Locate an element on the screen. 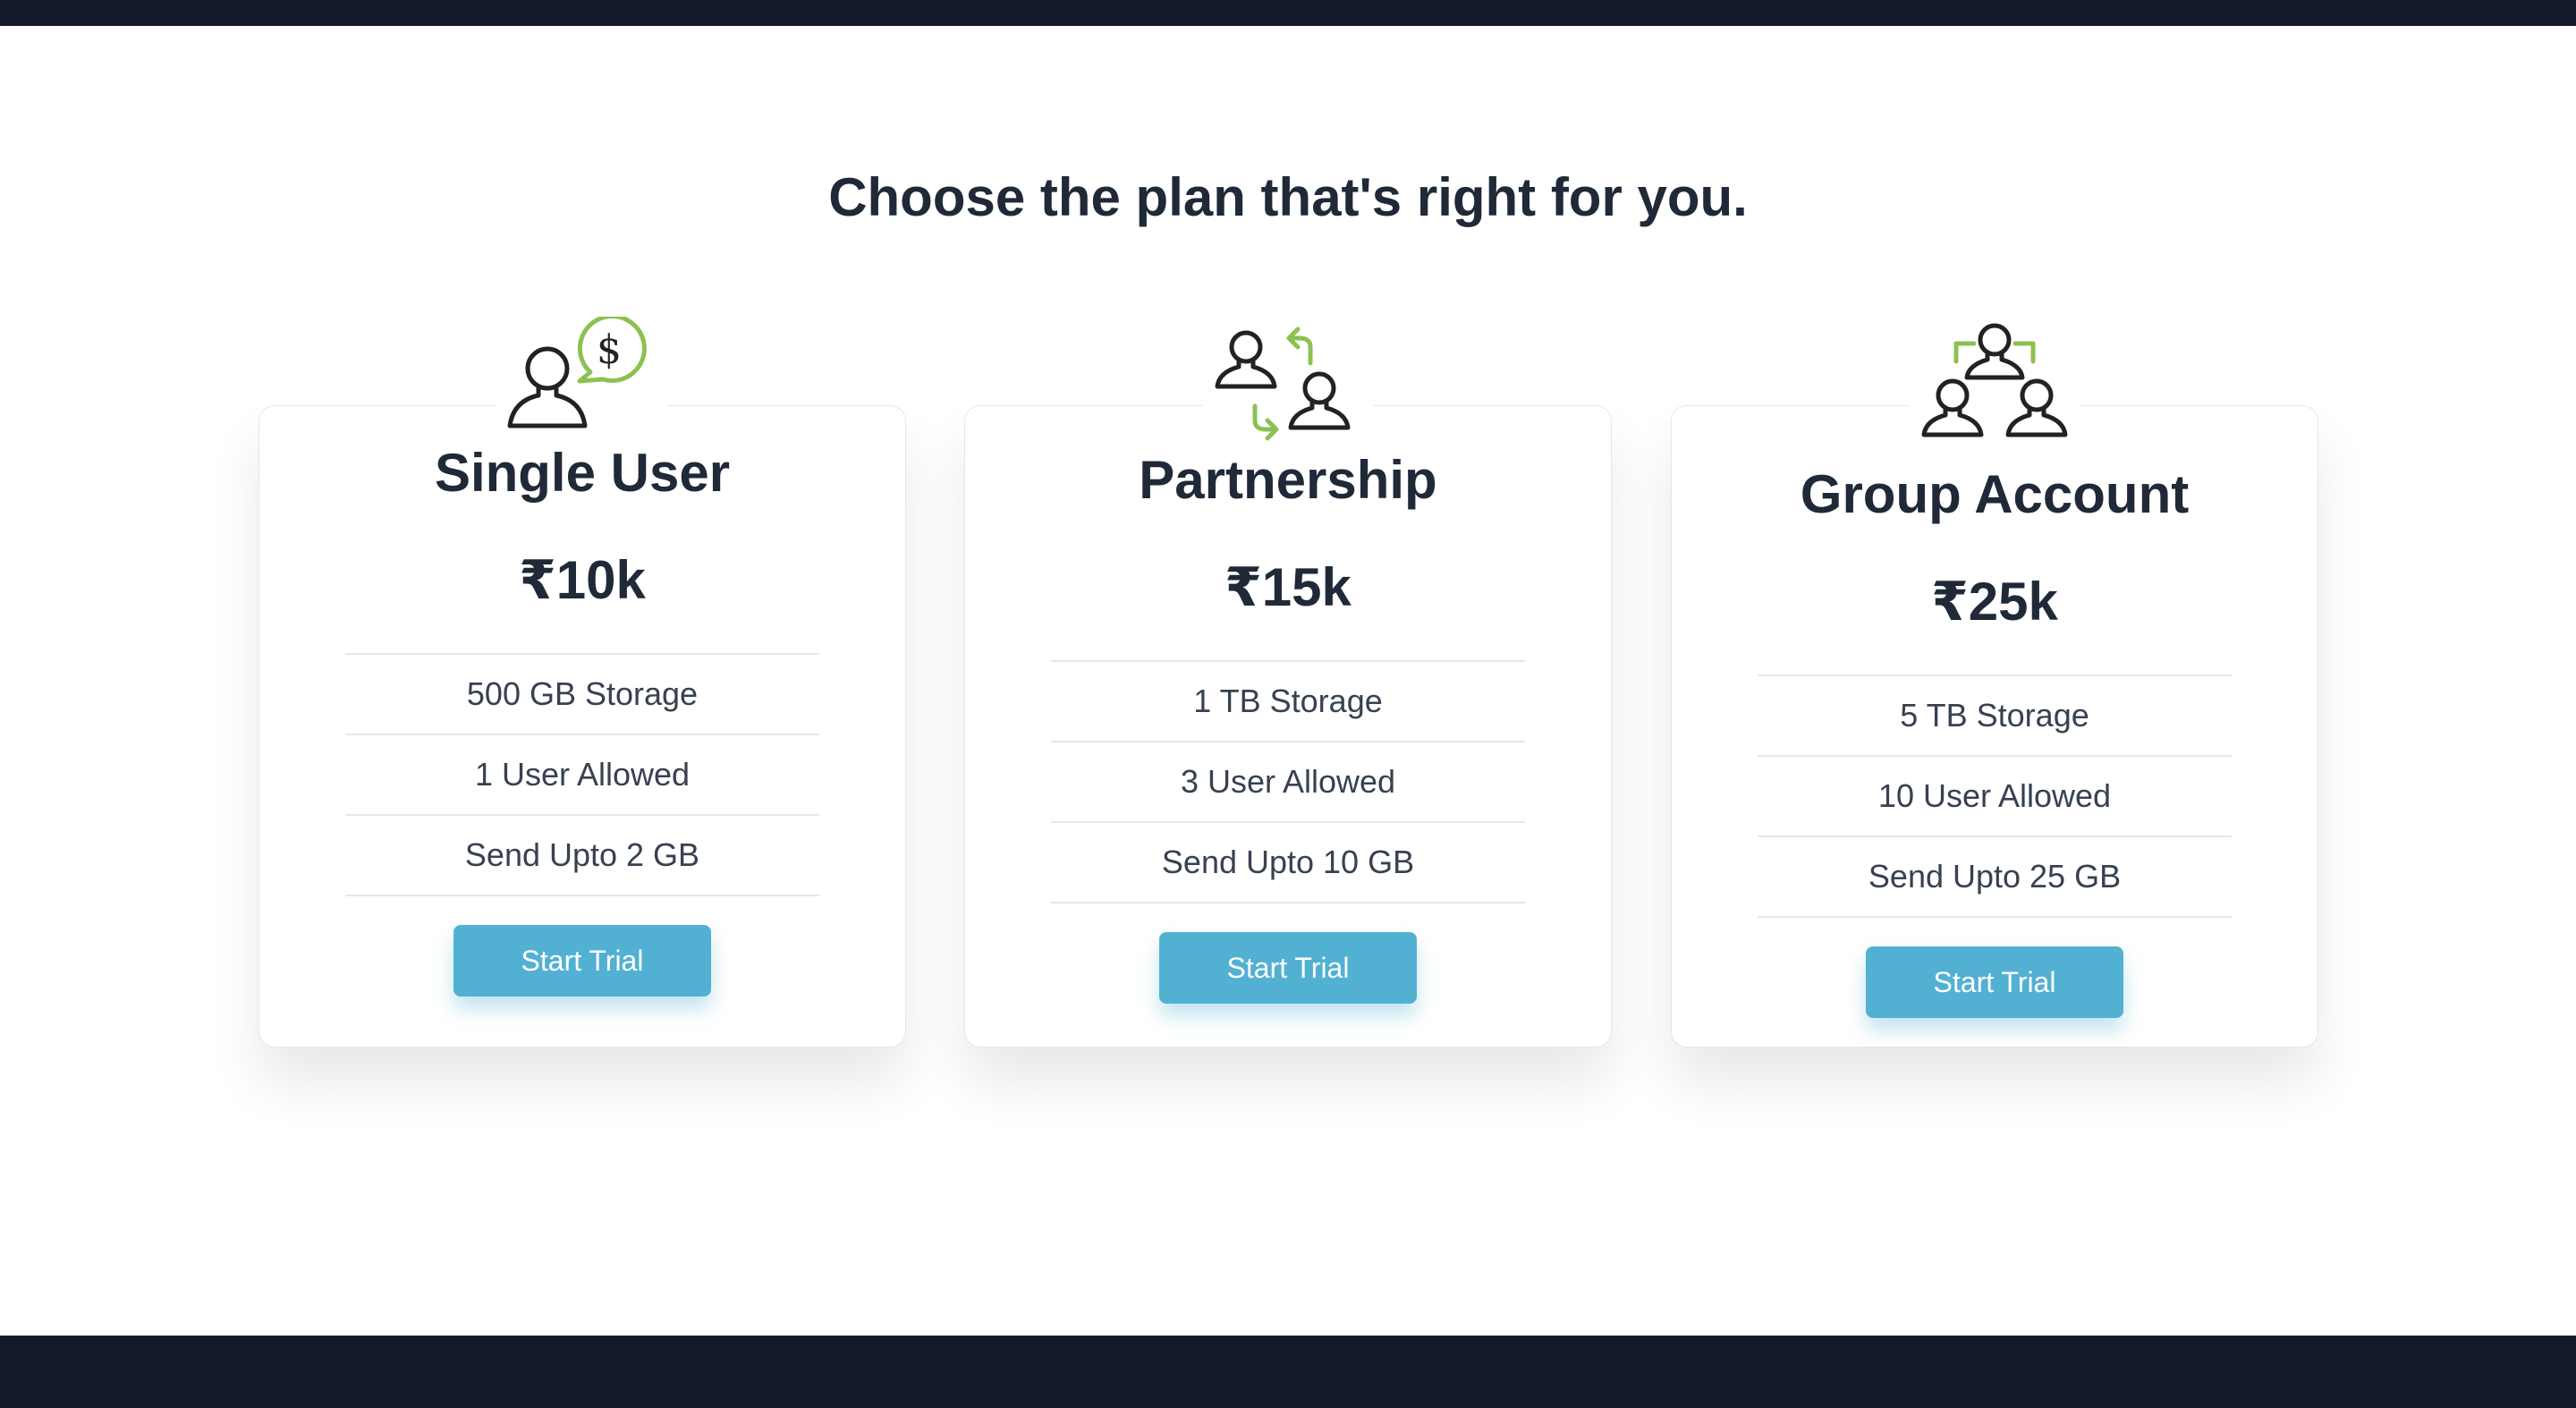 This screenshot has height=1408, width=2576. page-title: Choose the plan that's right for you. is located at coordinates (1288, 197).